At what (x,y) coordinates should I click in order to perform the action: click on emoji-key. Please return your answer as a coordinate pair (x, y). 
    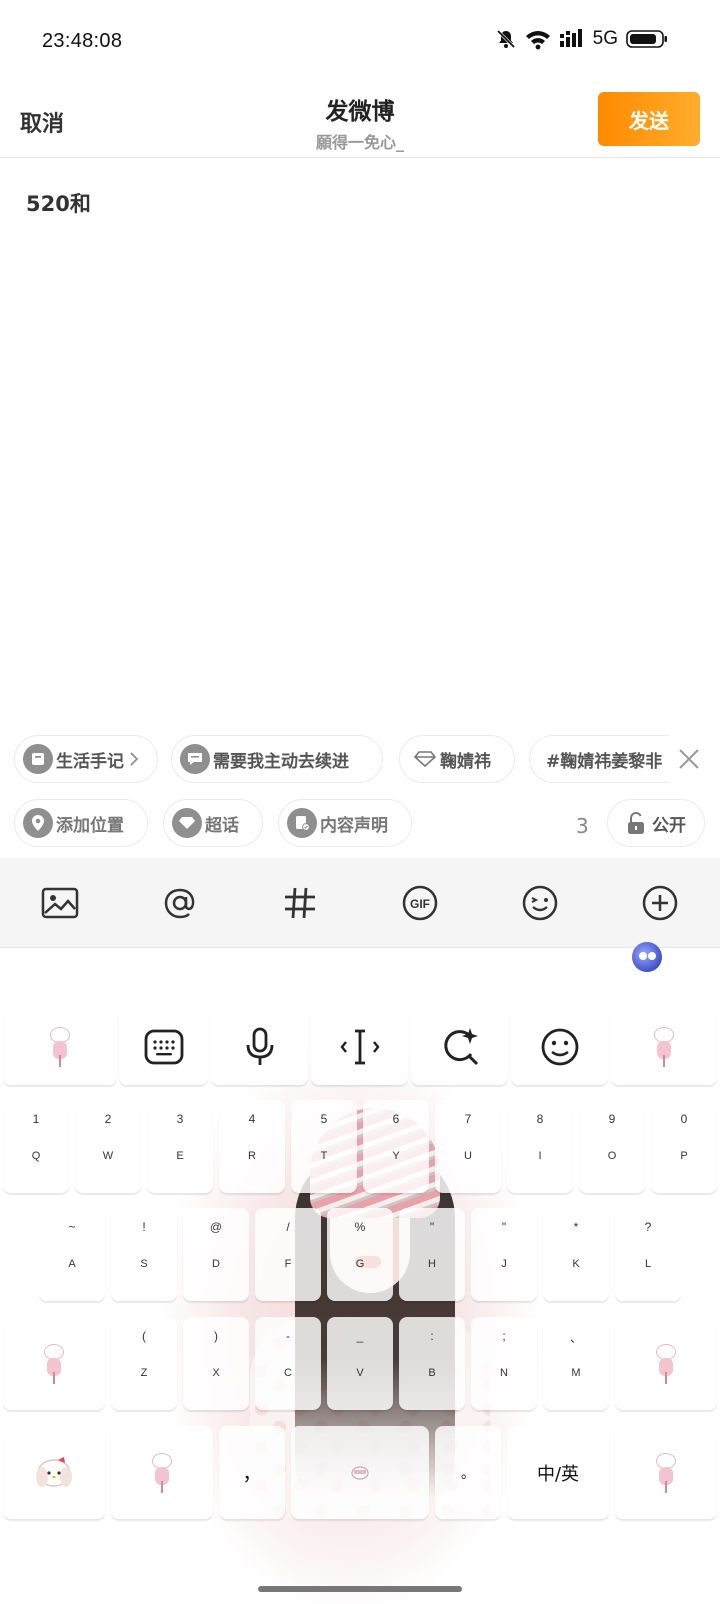
    Looking at the image, I should click on (559, 1046).